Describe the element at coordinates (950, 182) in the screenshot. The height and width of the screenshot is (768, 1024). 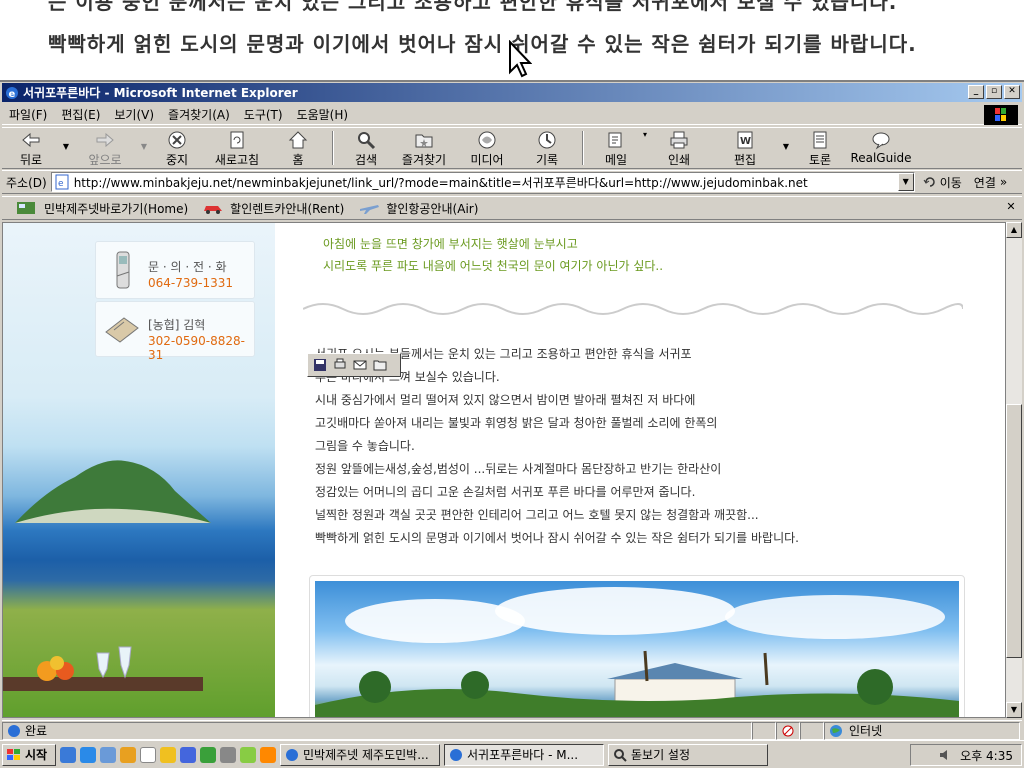
I see `go-label: 이동` at that location.